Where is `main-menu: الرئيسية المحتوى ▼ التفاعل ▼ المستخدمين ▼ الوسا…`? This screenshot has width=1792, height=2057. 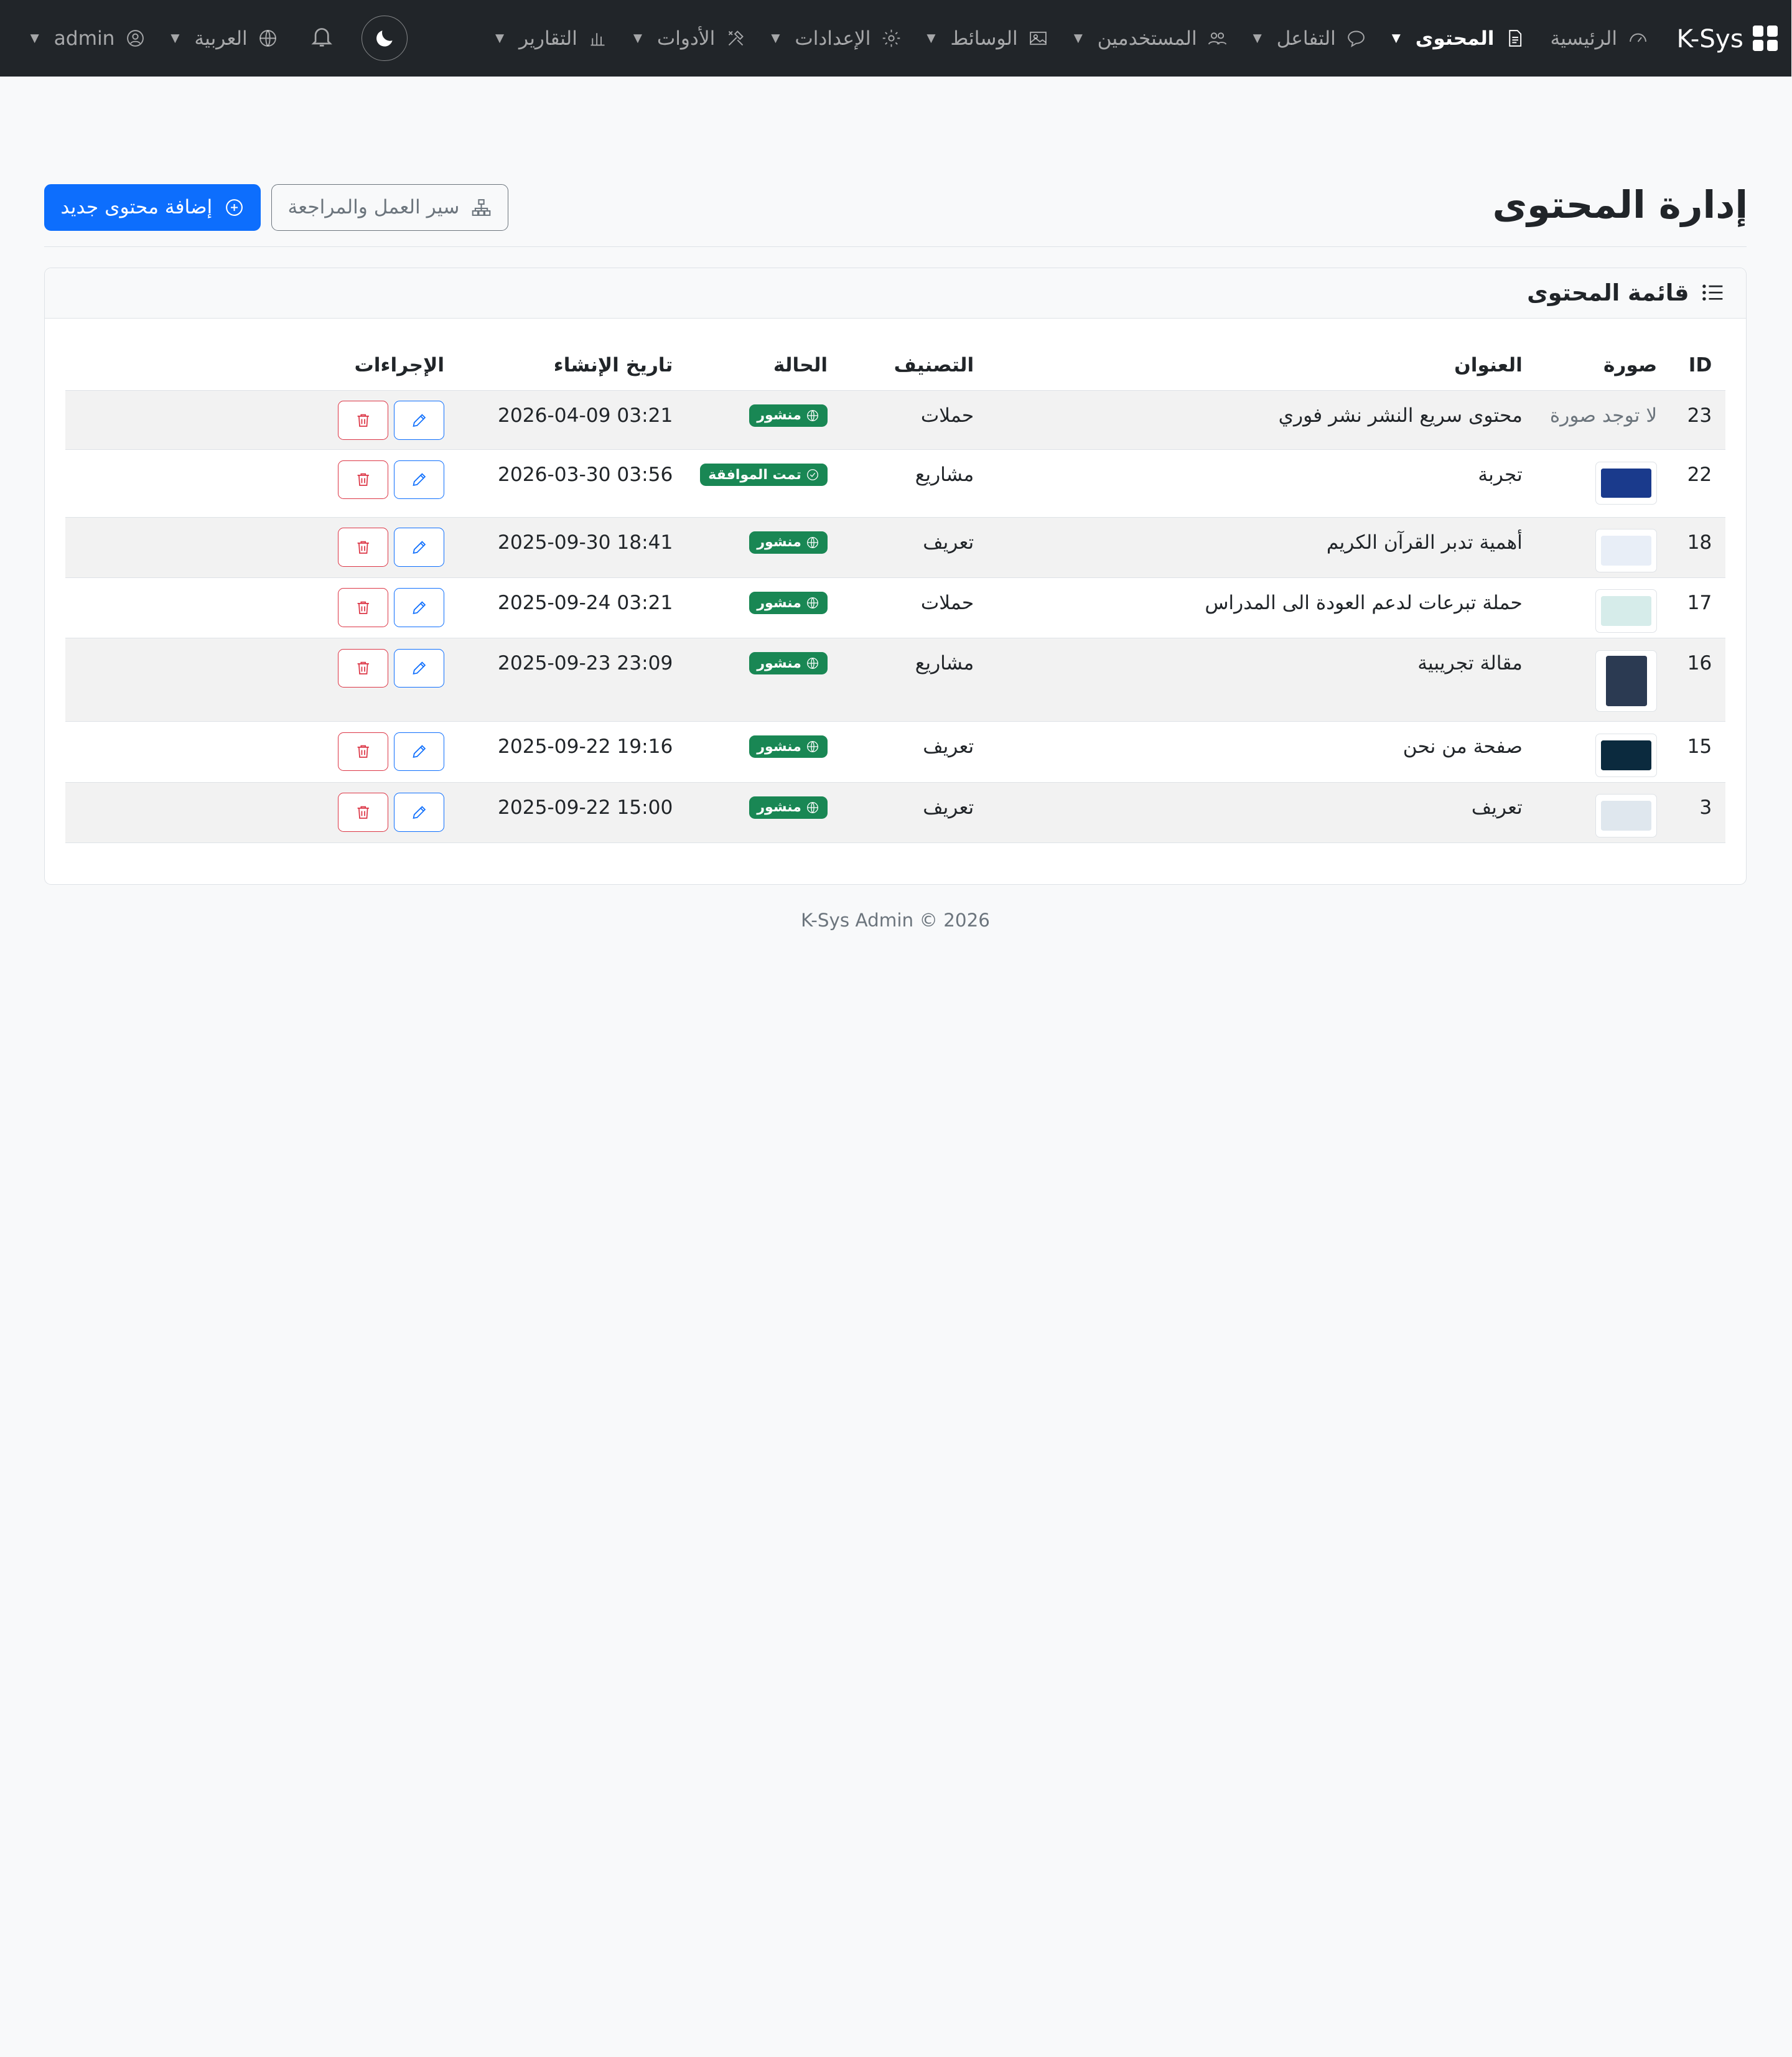 main-menu: الرئيسية المحتوى ▼ التفاعل ▼ المستخدمين ▼ الوسا… is located at coordinates (1072, 38).